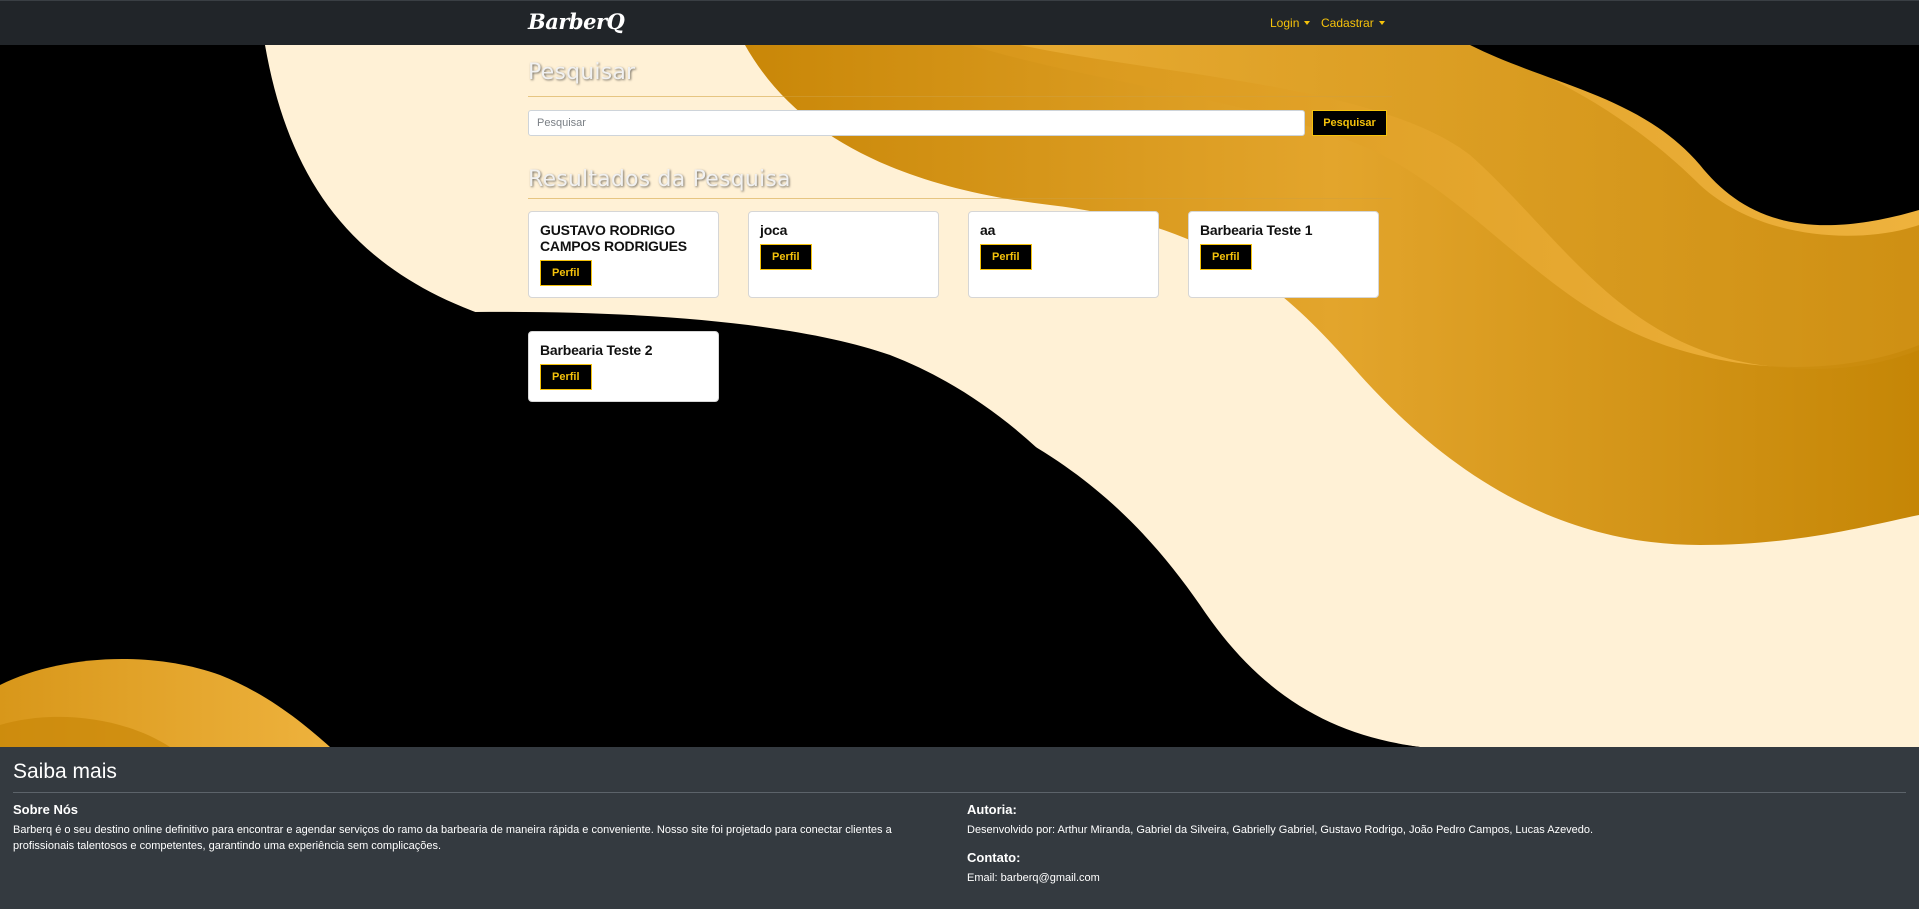  I want to click on result-card: joca Perfil, so click(843, 254).